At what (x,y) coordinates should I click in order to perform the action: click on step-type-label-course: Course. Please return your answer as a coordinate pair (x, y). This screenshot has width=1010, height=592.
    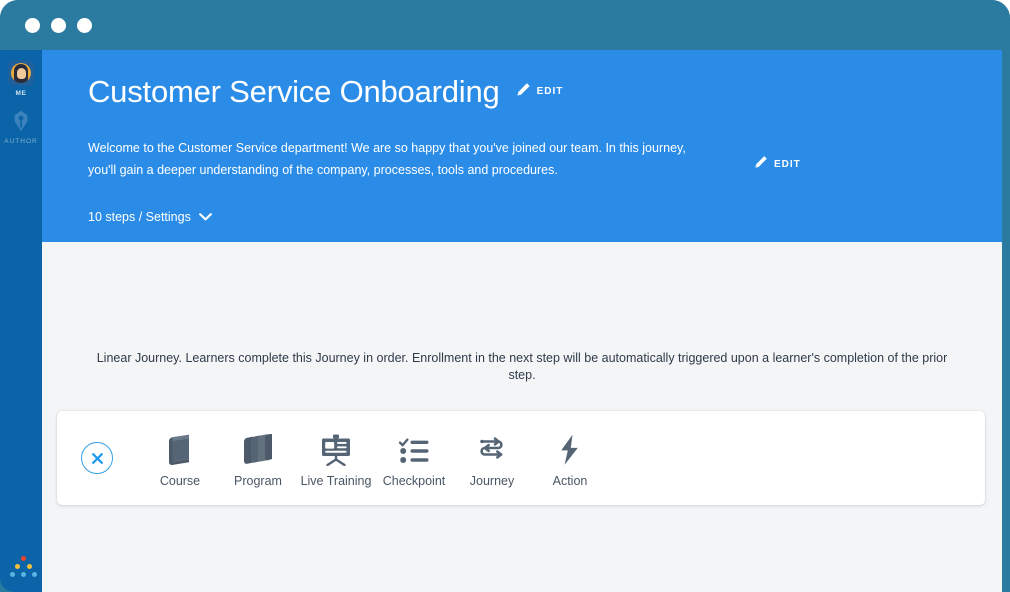
    Looking at the image, I should click on (180, 481).